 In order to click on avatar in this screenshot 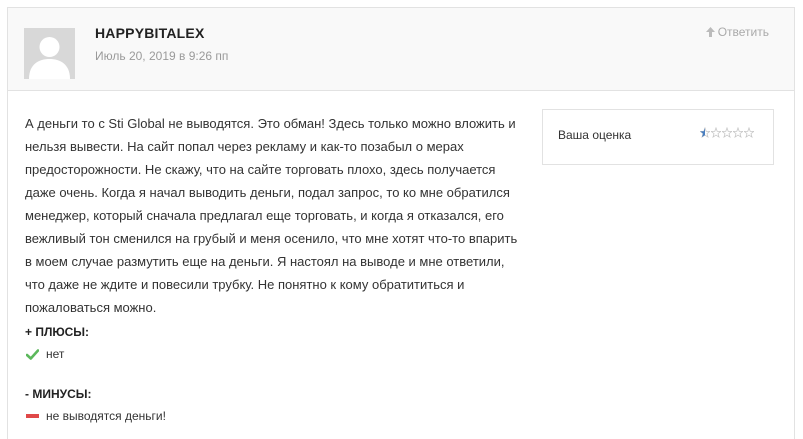, I will do `click(49, 53)`.